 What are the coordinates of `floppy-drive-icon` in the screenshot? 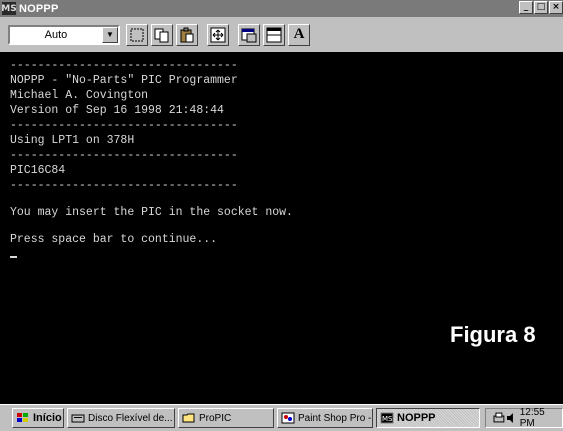 It's located at (78, 418).